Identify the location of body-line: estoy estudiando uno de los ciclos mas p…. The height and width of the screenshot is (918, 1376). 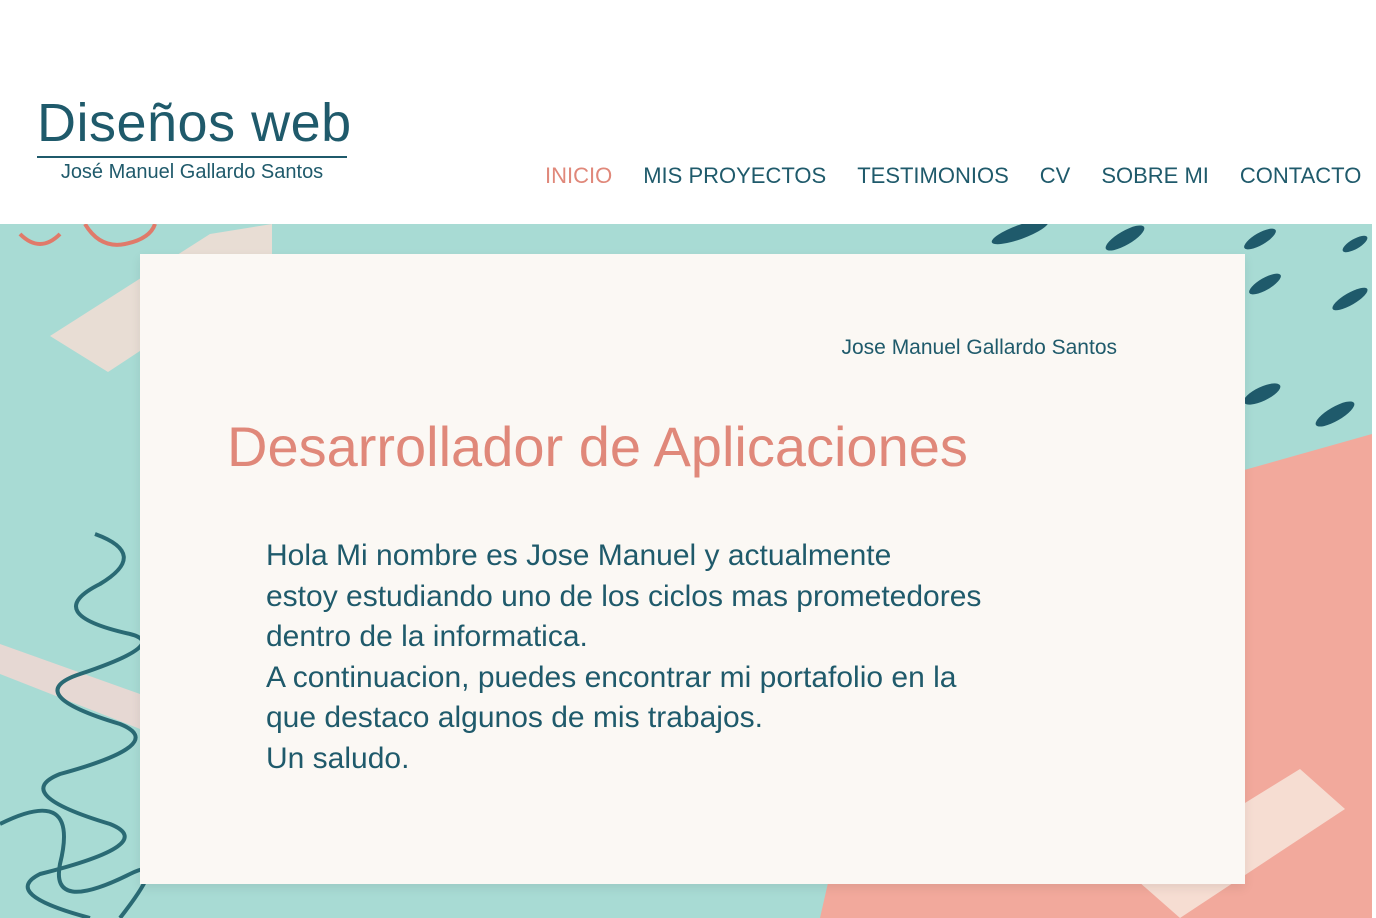
(624, 596).